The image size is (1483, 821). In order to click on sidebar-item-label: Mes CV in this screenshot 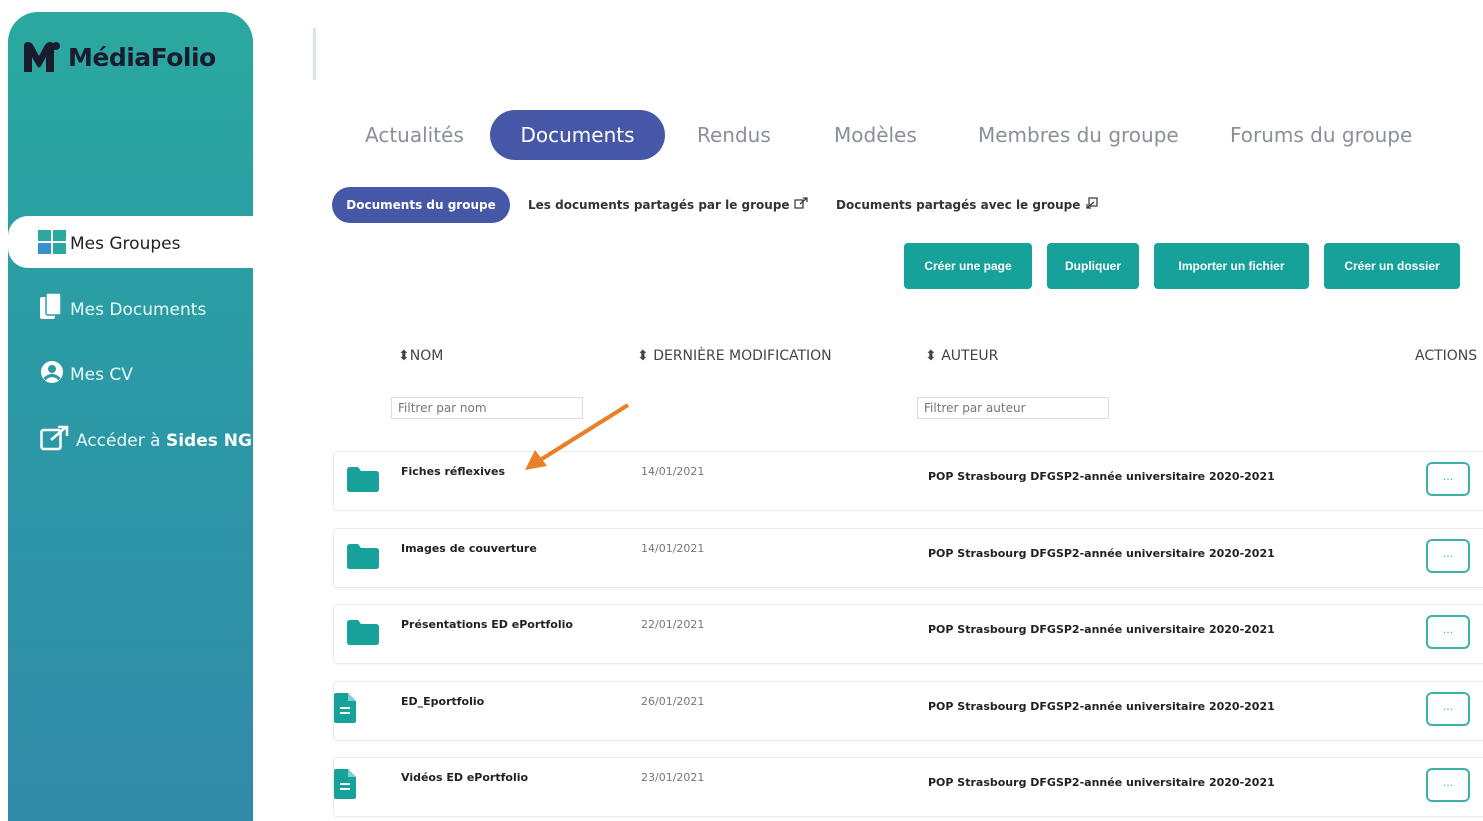, I will do `click(101, 374)`.